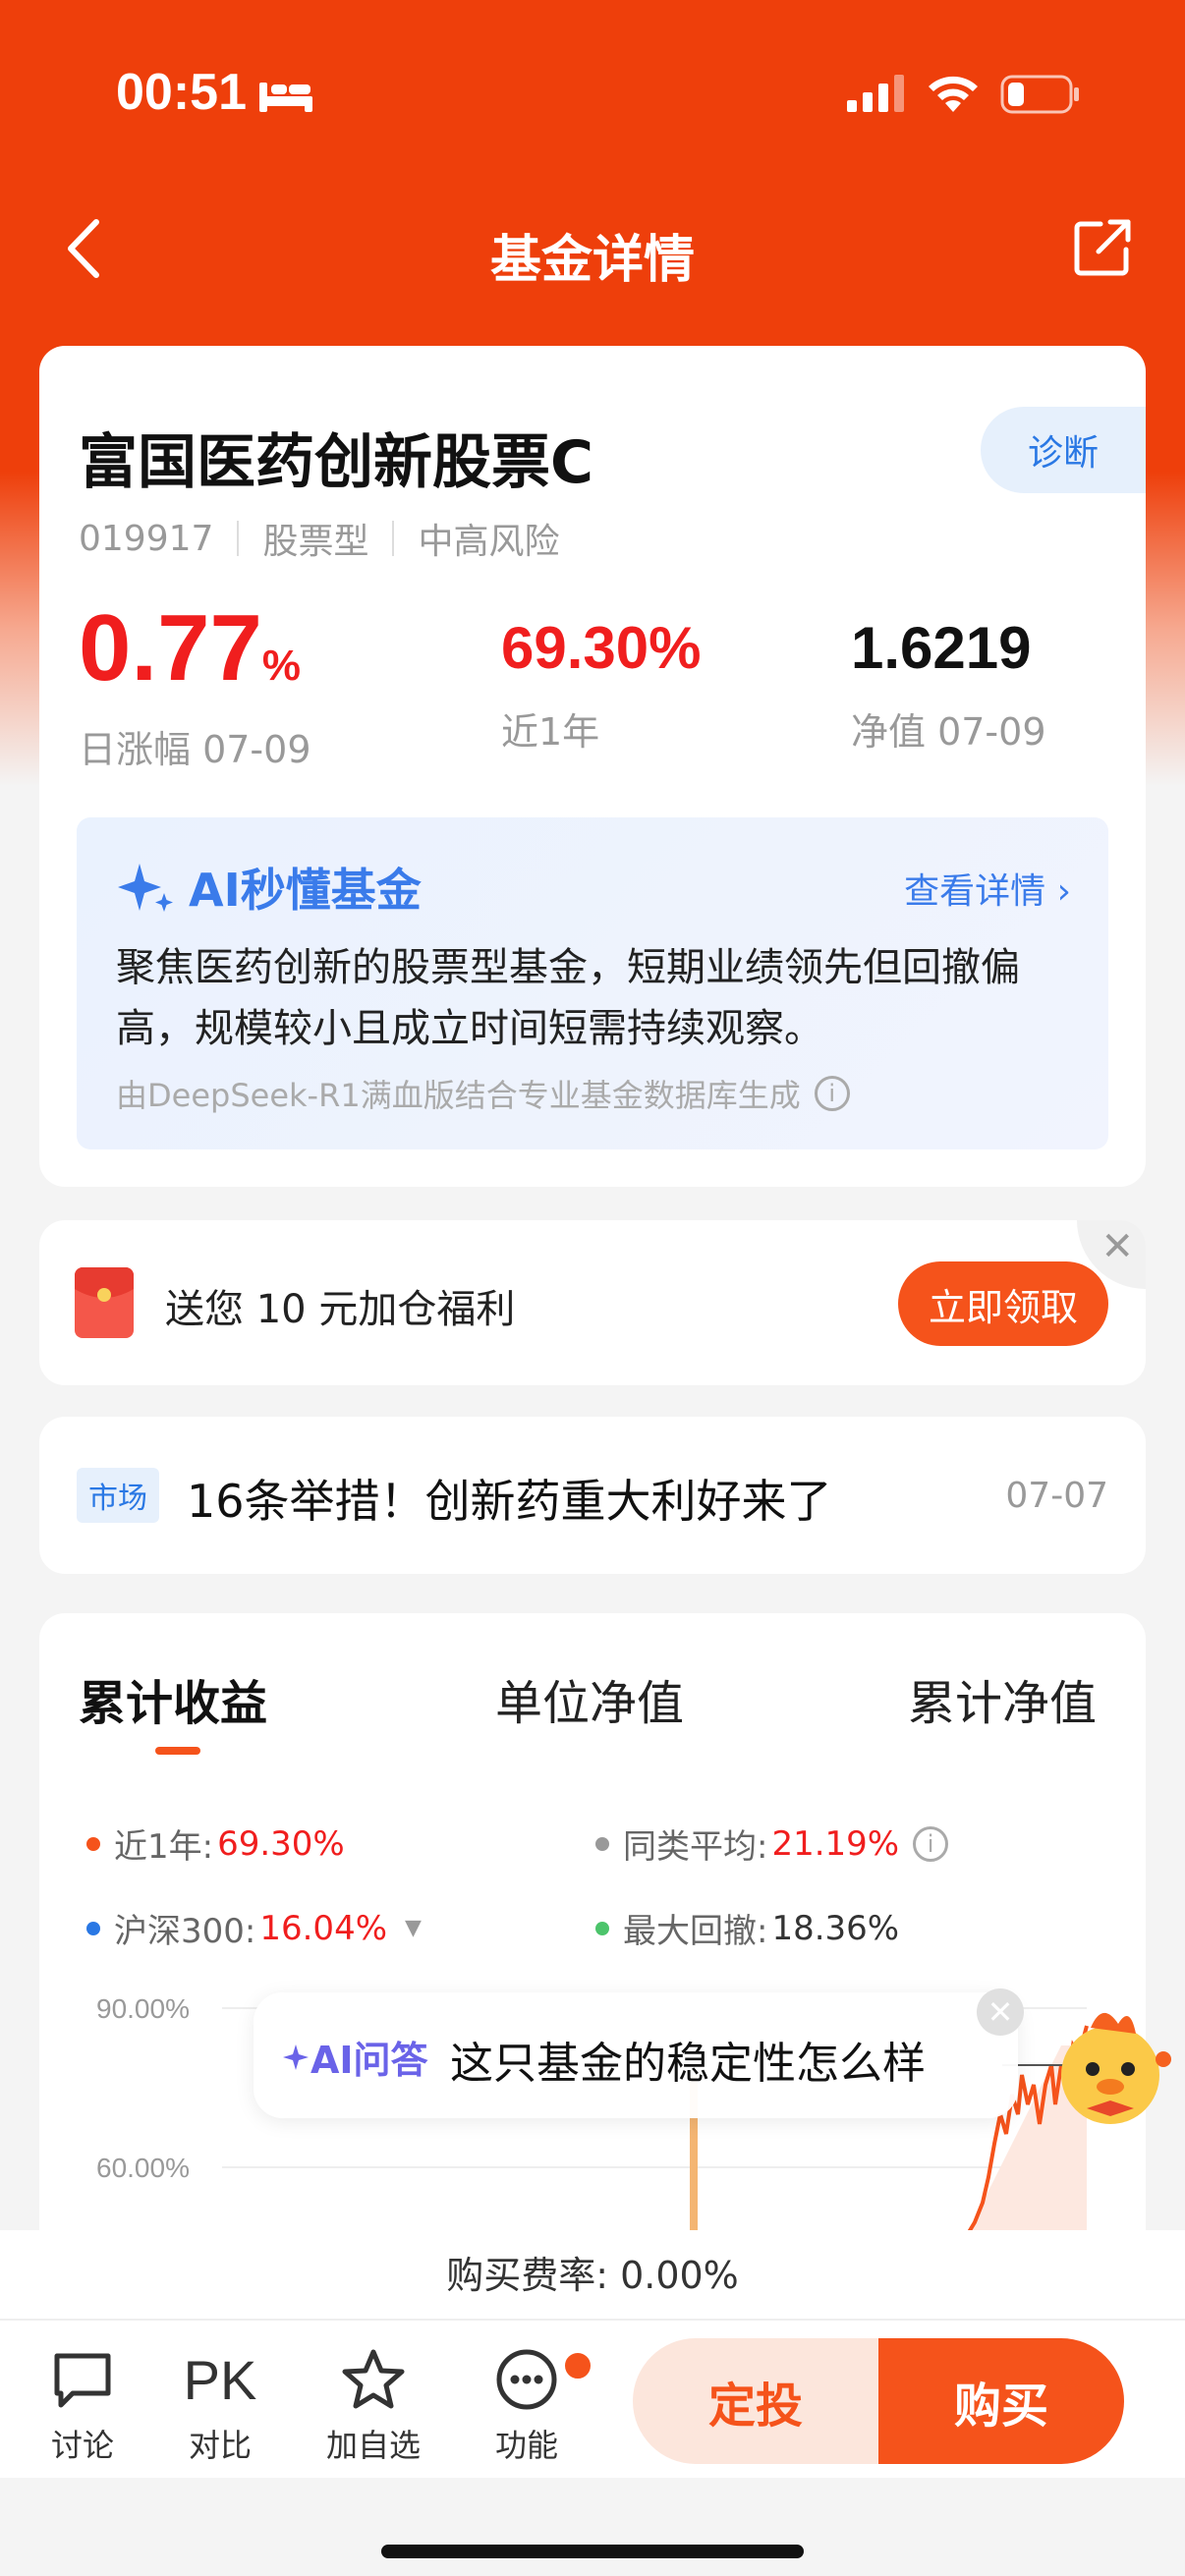 The width and height of the screenshot is (1185, 2576). I want to click on nav-label: 净值 07-09, so click(949, 732).